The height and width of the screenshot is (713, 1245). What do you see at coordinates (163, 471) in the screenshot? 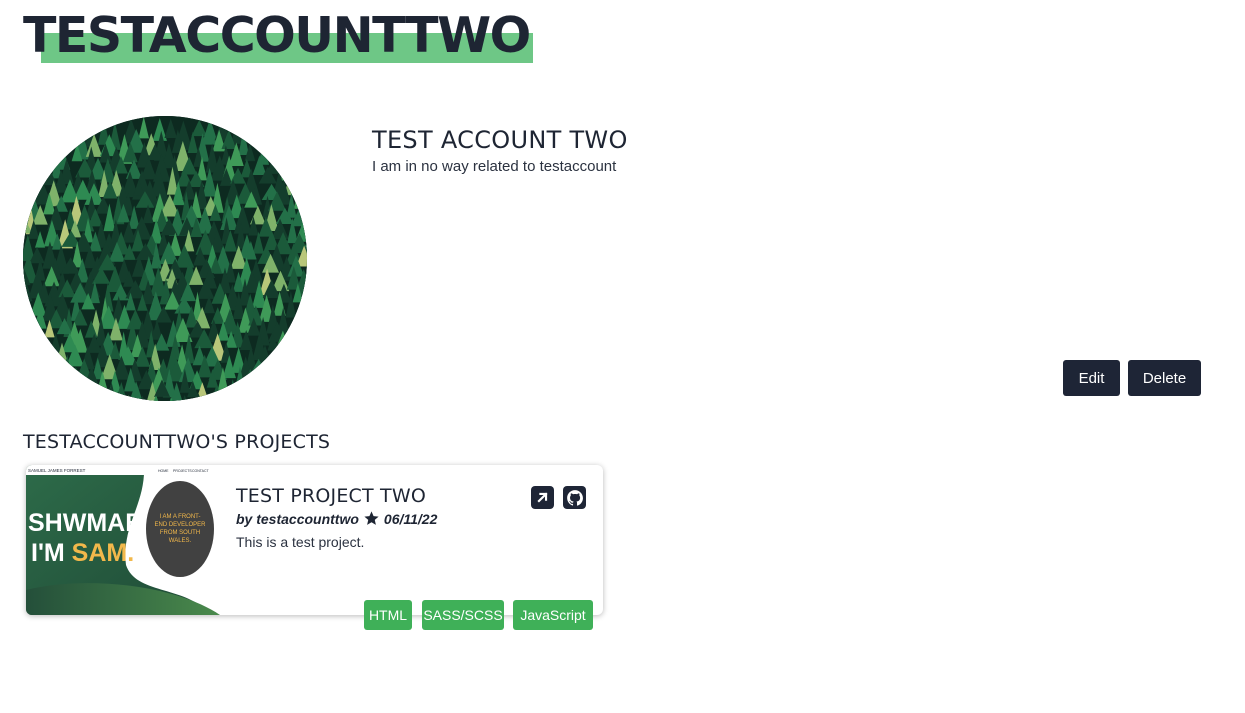
I see `thumb-nav-home: HOME` at bounding box center [163, 471].